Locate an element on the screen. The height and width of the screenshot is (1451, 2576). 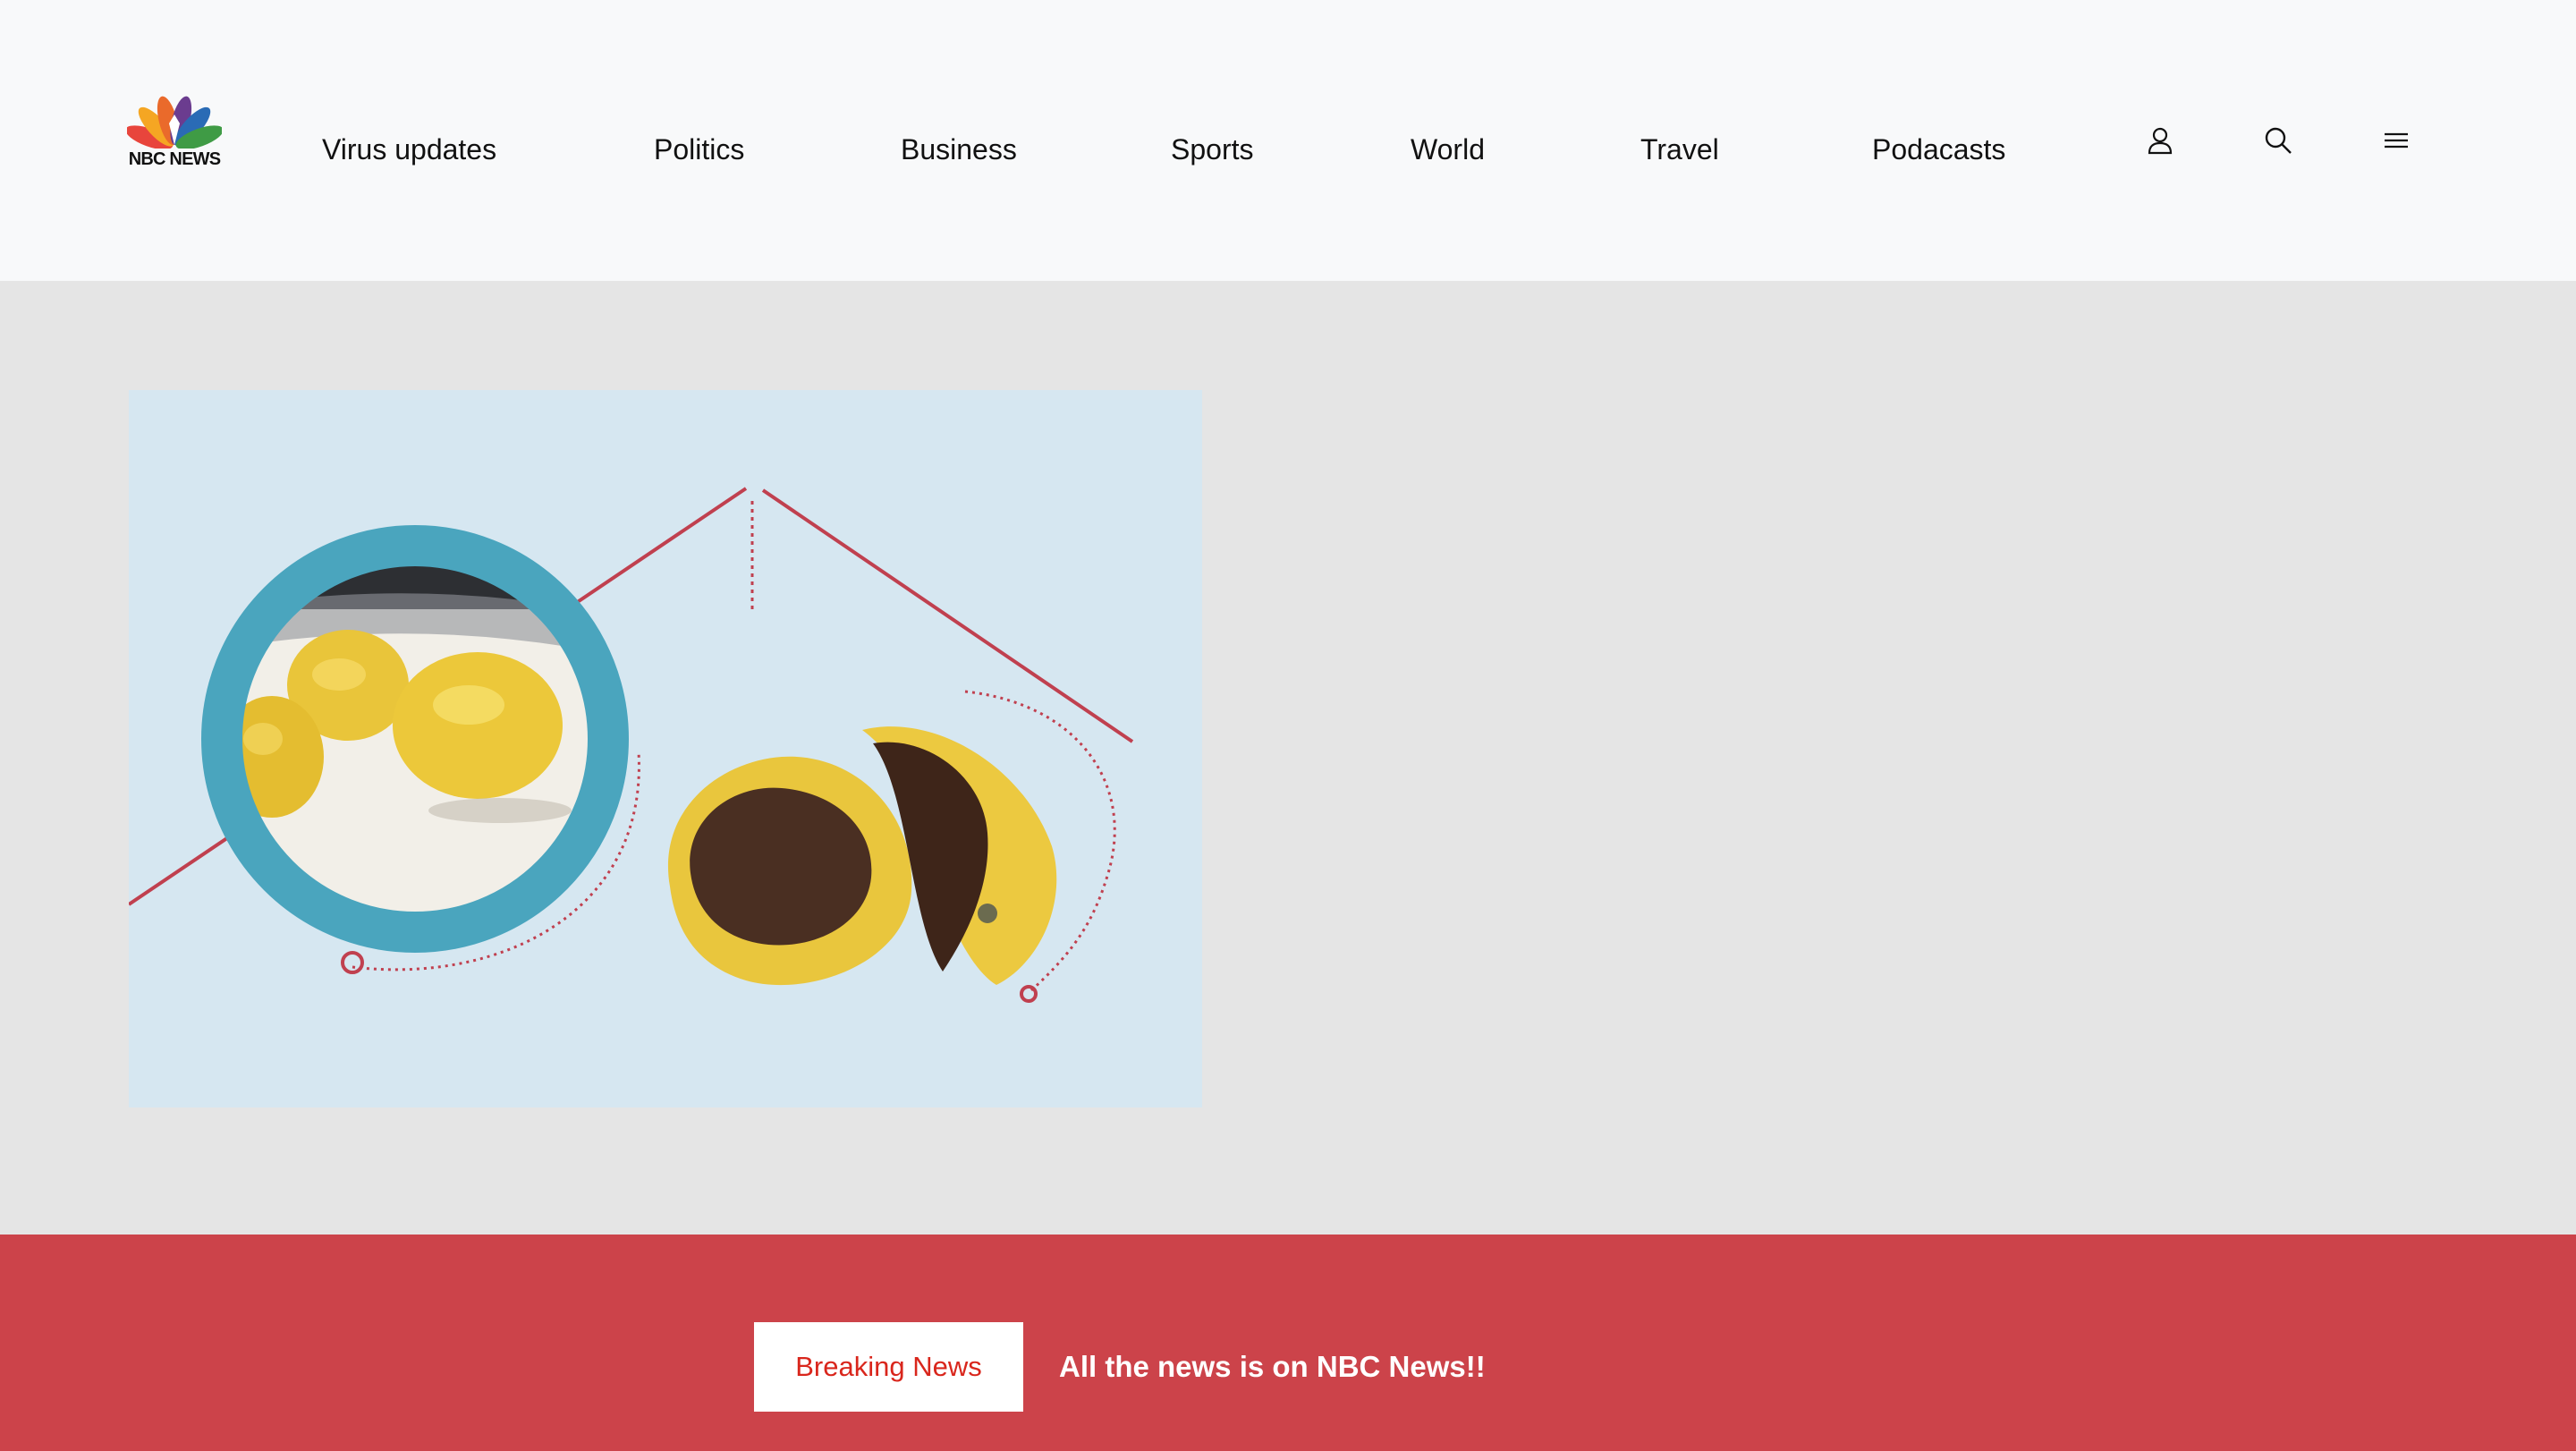
nav-virus-updates: Virus updates is located at coordinates (409, 149).